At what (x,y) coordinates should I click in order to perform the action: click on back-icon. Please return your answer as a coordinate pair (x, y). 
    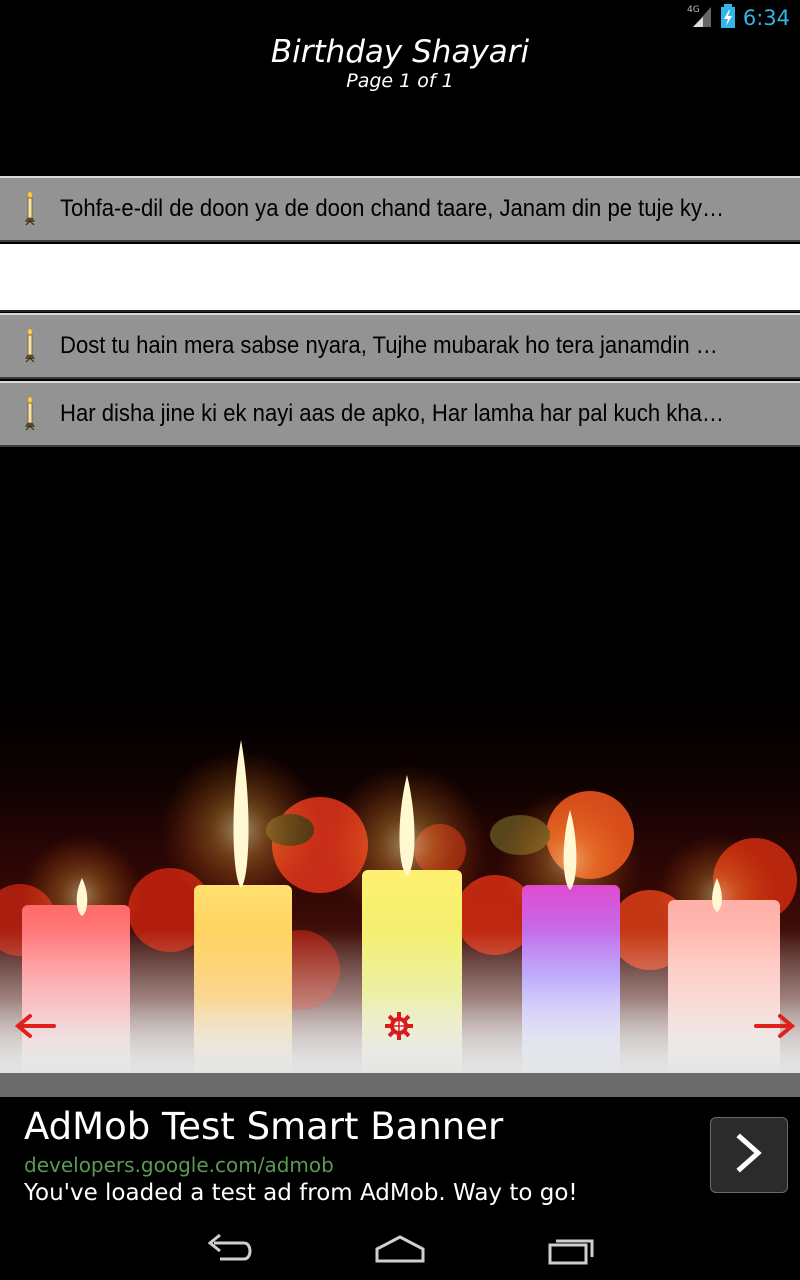
    Looking at the image, I should click on (230, 1249).